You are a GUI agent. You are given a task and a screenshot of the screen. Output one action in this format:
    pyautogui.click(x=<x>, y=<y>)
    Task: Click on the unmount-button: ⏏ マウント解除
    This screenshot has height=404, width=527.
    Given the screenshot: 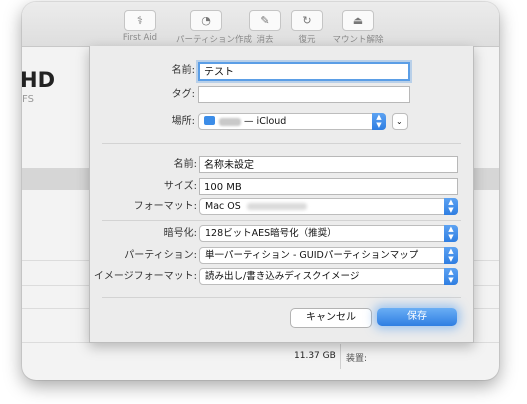 What is the action you would take?
    pyautogui.click(x=358, y=27)
    